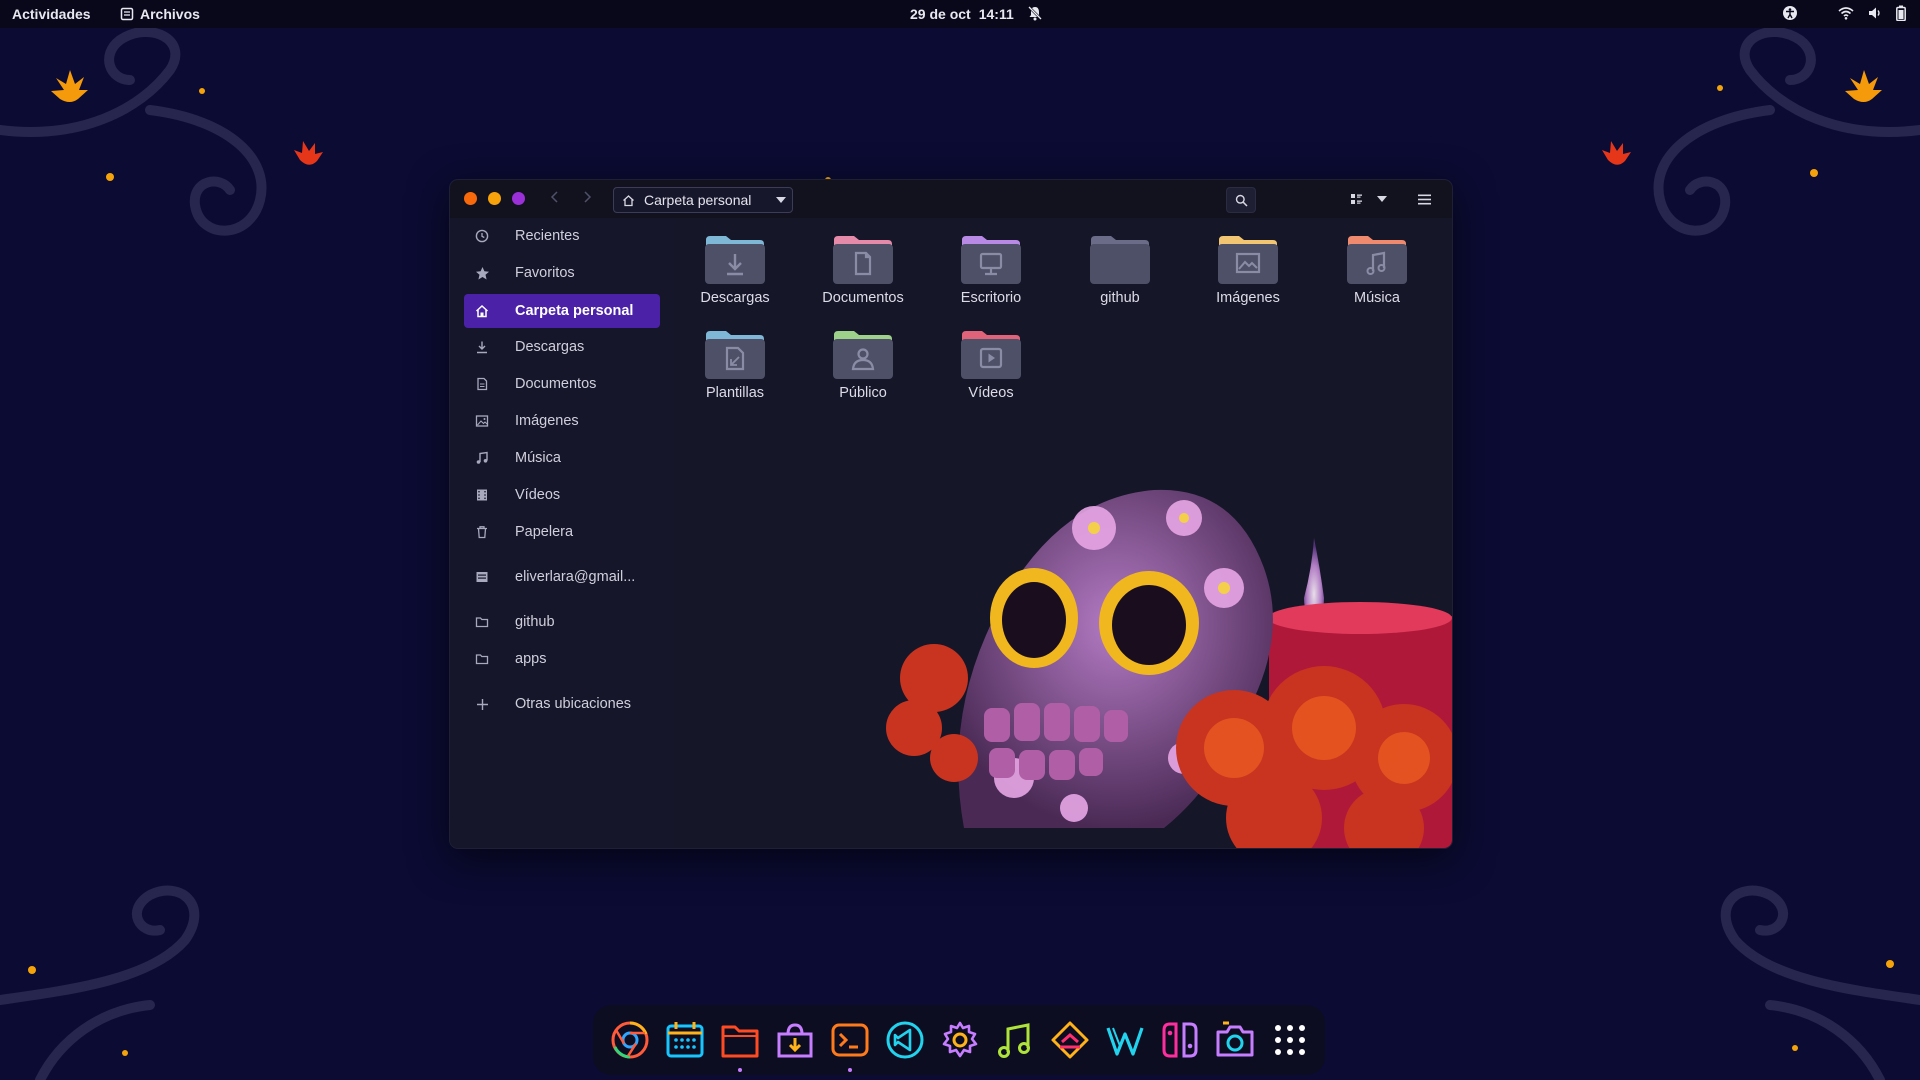  Describe the element at coordinates (1114, 274) in the screenshot. I see `folder-github: github` at that location.